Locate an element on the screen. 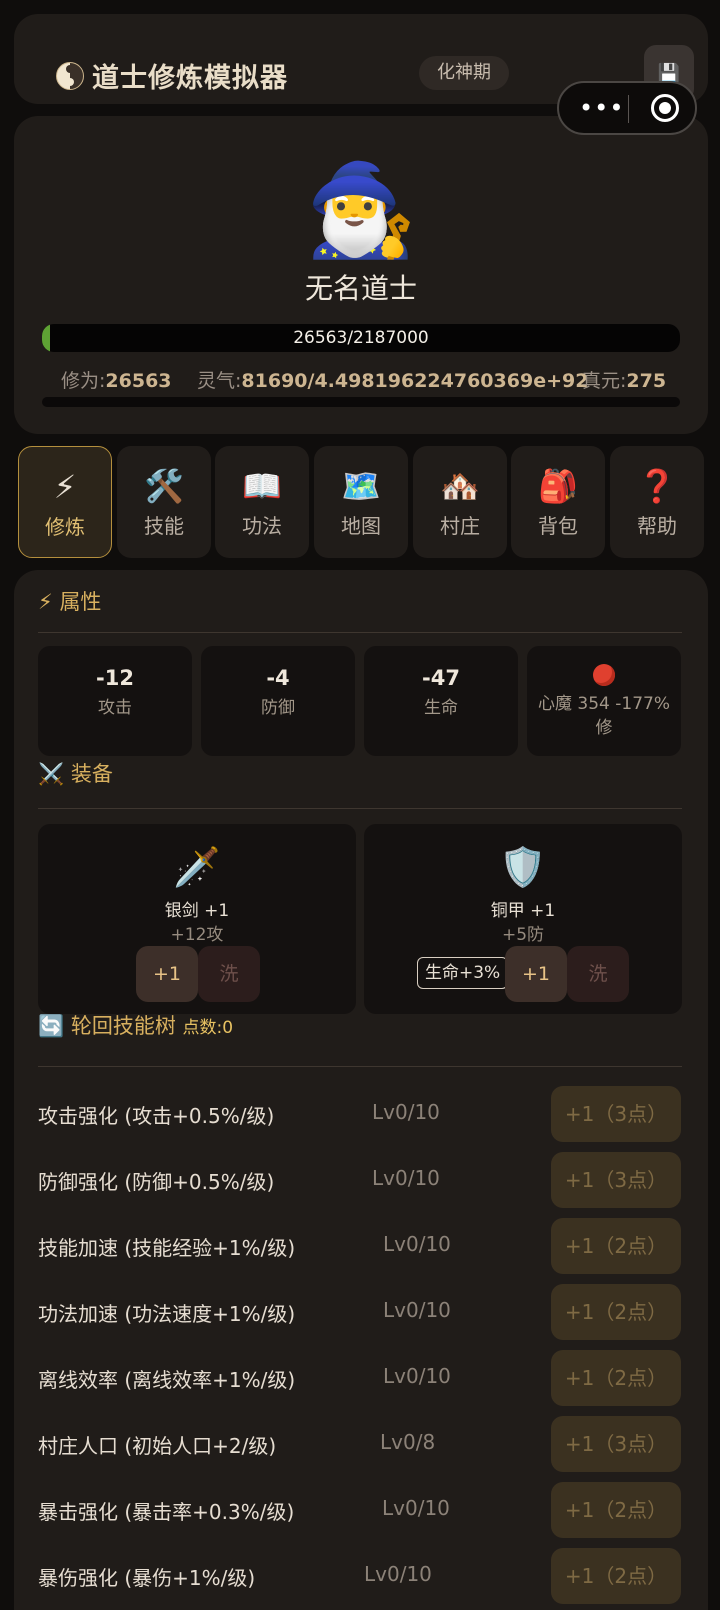 The width and height of the screenshot is (720, 1610). dagger-icon: 🗡️ is located at coordinates (197, 867).